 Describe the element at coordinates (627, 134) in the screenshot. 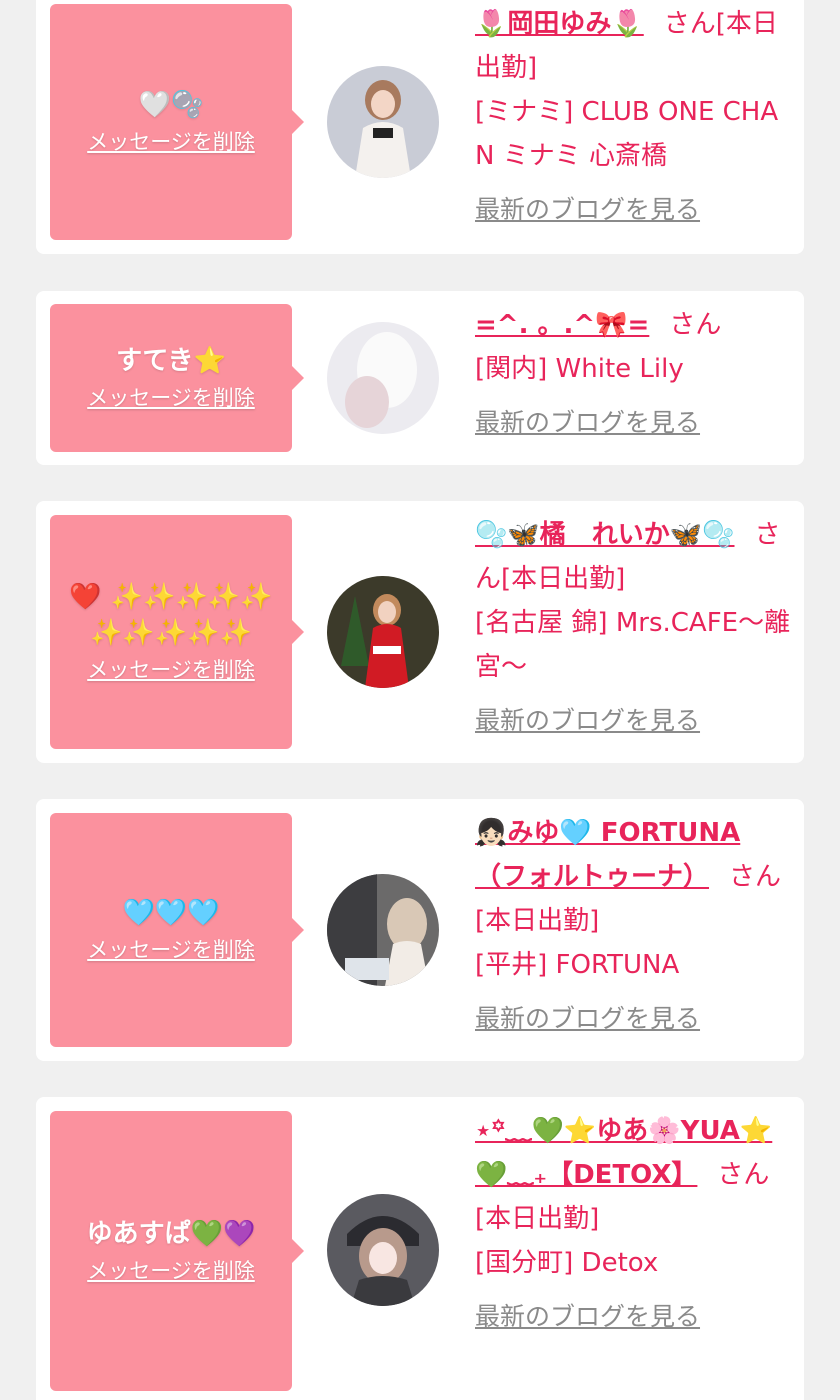

I see `shop-text: [ミナミ] CLUB ONE CHAN ミナミ 心斎橋` at that location.